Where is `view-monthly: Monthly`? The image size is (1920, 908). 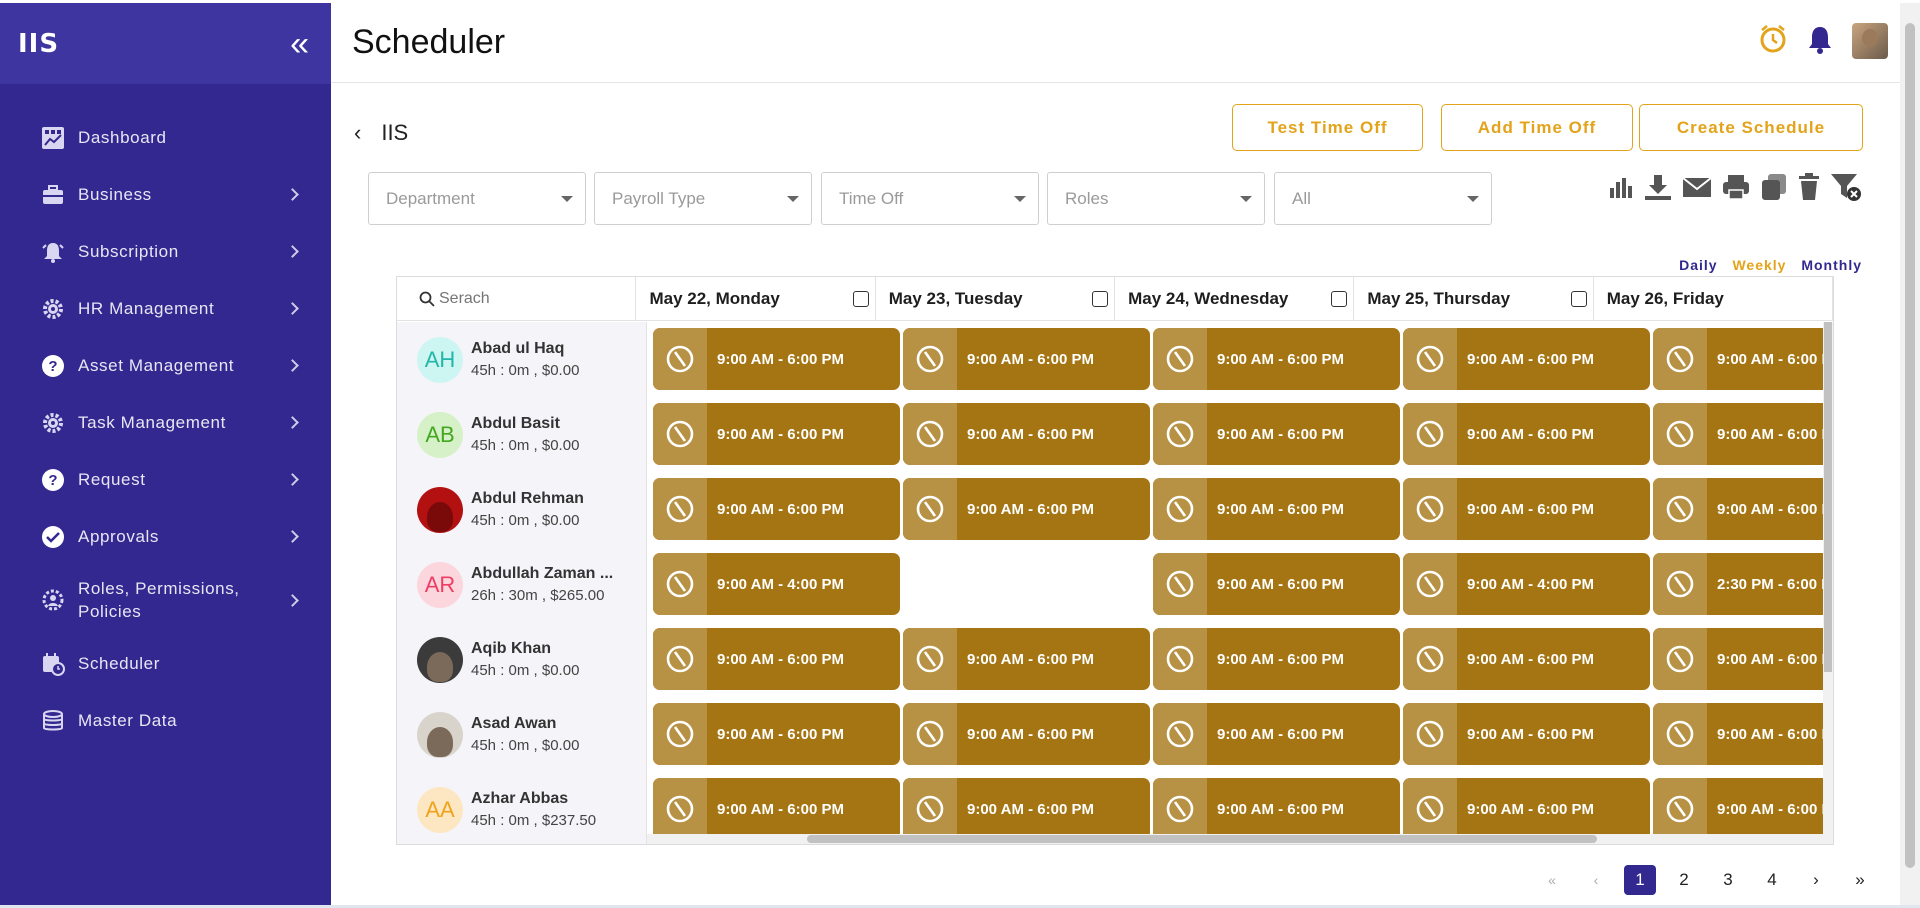
view-monthly: Monthly is located at coordinates (1831, 265).